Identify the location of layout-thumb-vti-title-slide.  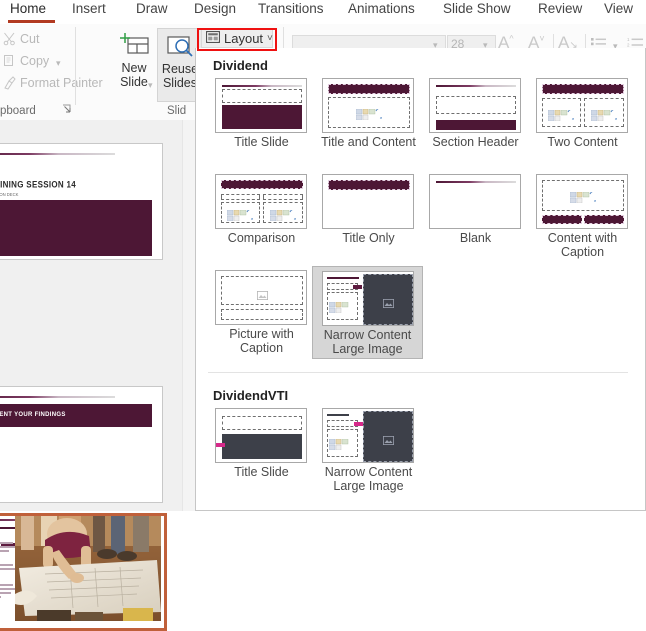
(261, 435).